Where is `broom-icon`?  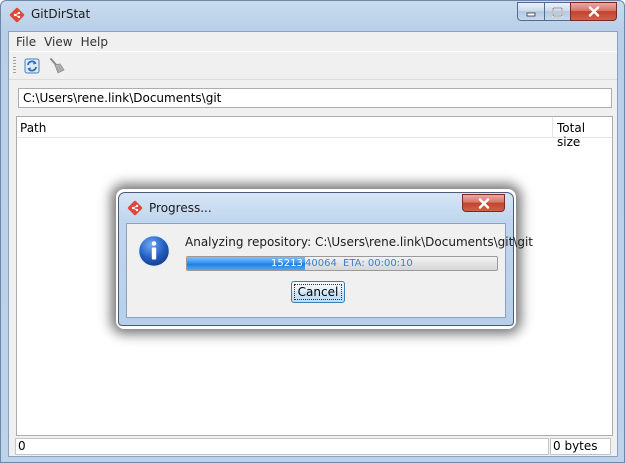
broom-icon is located at coordinates (57, 66).